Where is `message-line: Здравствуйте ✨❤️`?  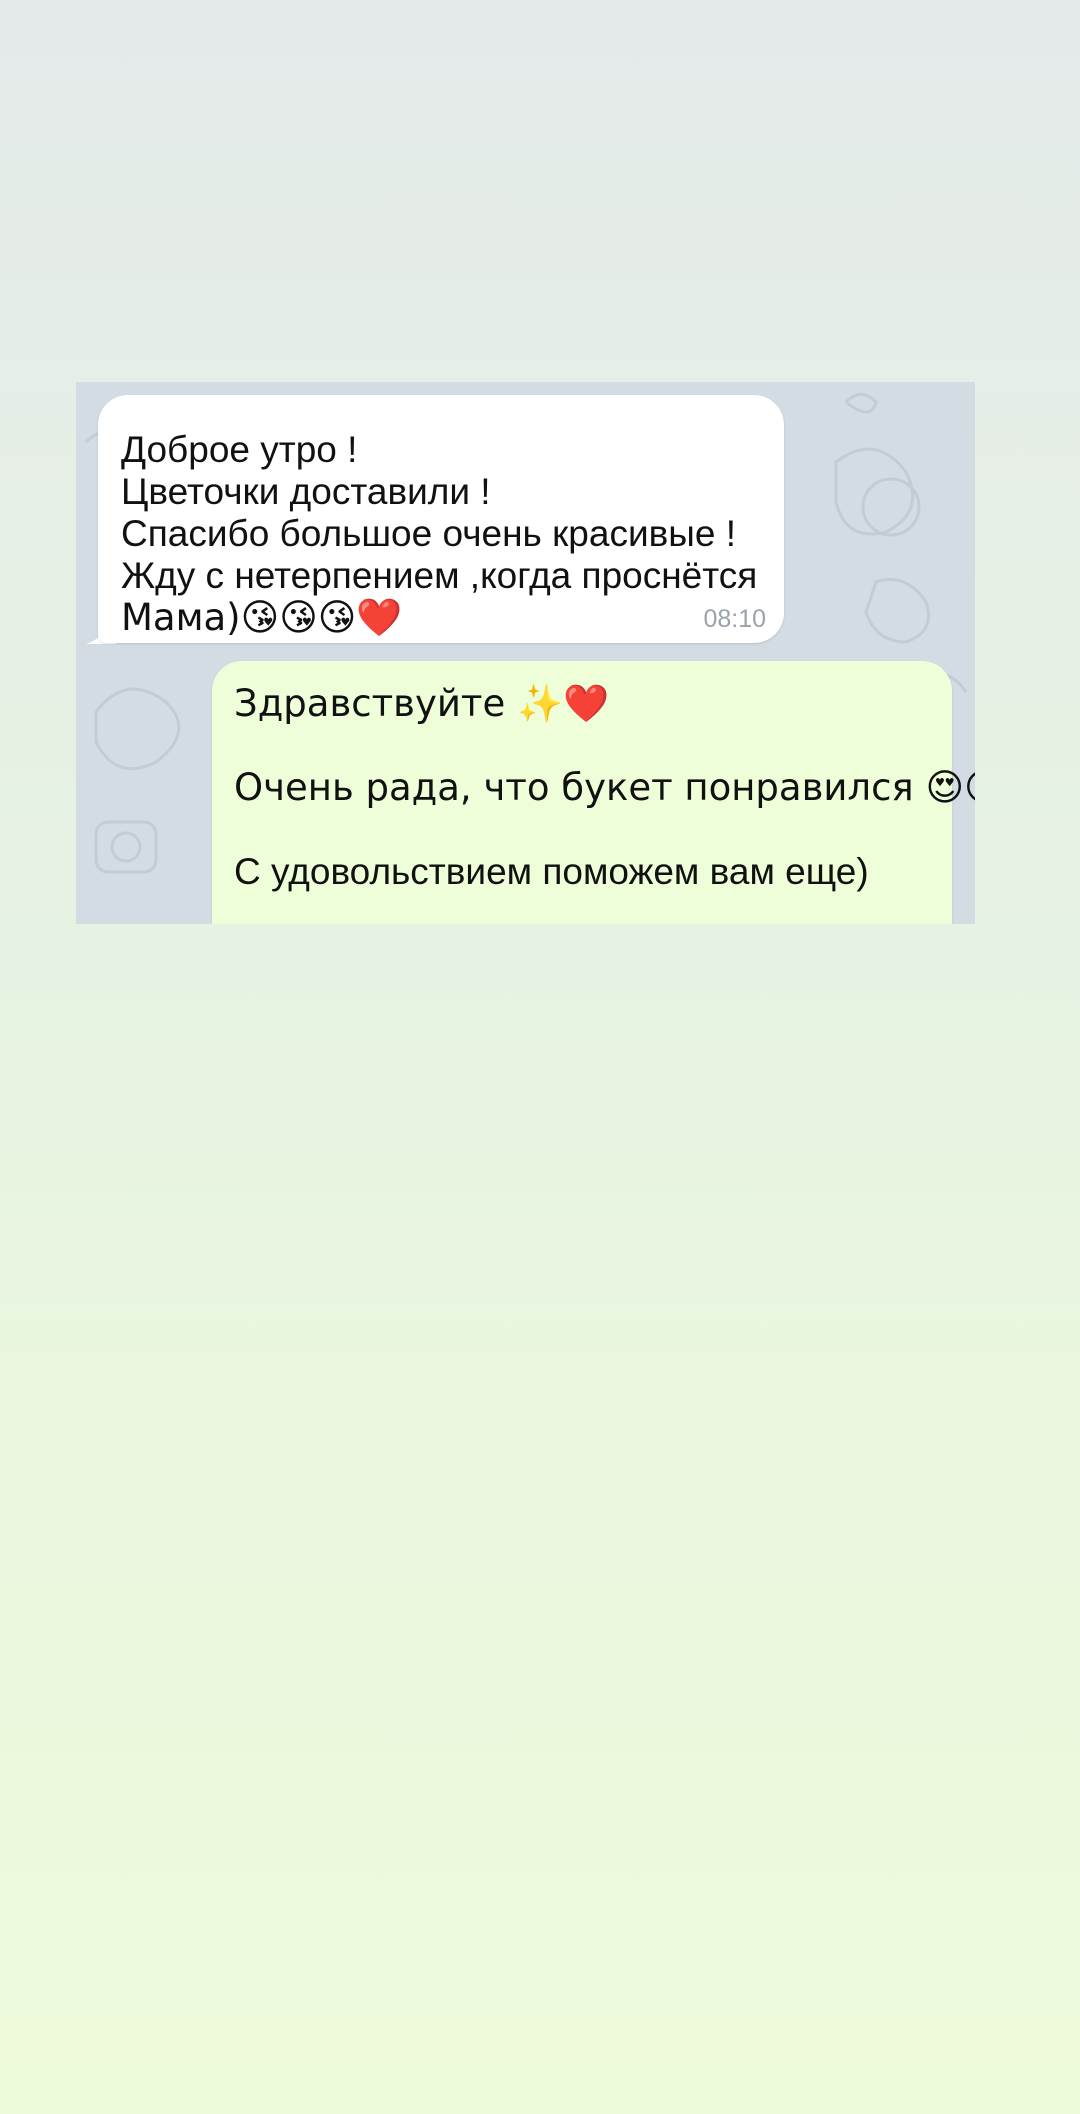
message-line: Здравствуйте ✨❤️ is located at coordinates (422, 703).